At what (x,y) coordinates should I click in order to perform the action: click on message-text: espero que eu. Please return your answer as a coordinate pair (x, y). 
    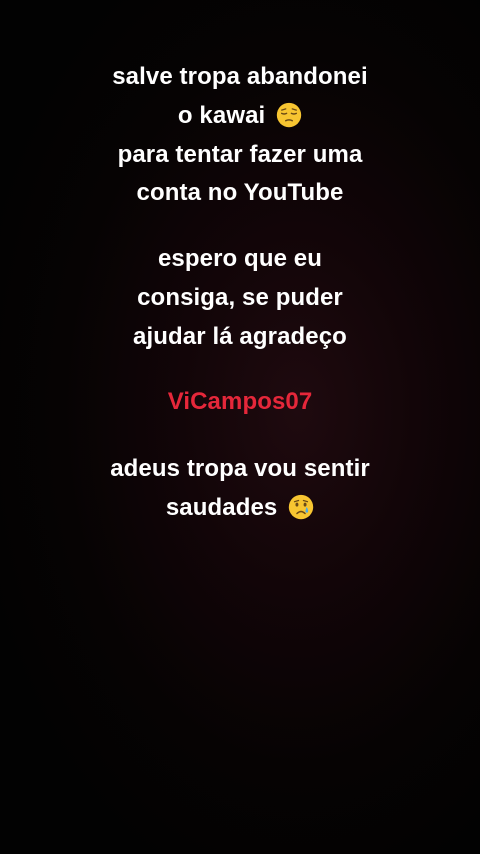
    Looking at the image, I should click on (239, 258).